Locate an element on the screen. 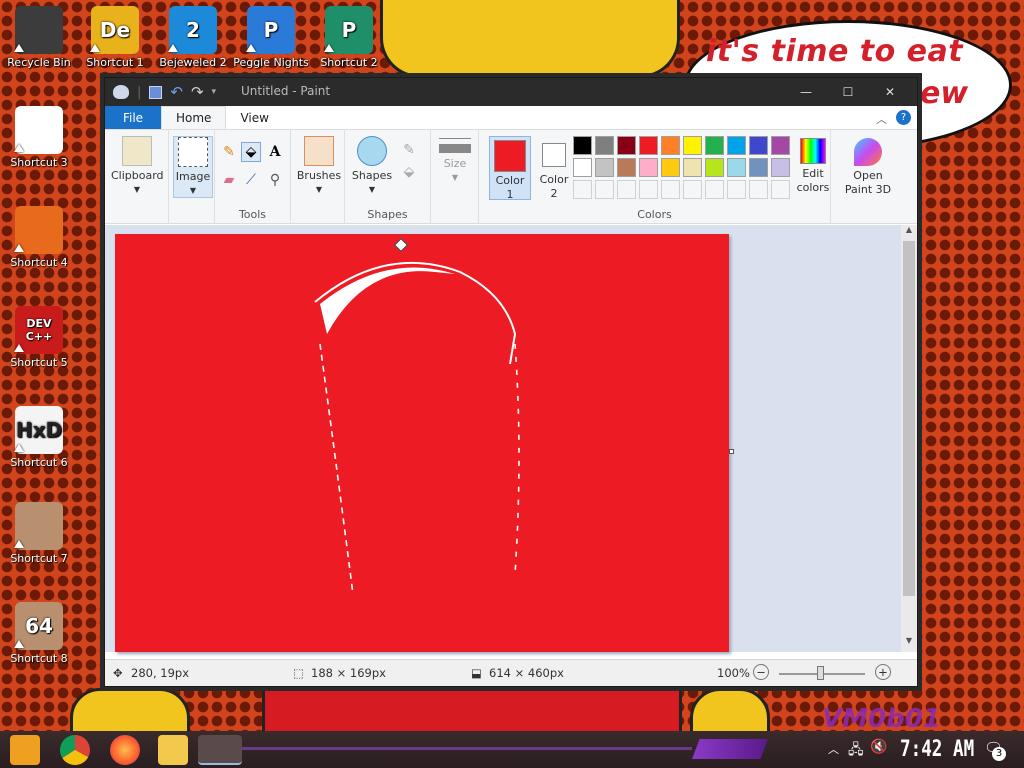 The image size is (1024, 768). help-icon: ? is located at coordinates (903, 117).